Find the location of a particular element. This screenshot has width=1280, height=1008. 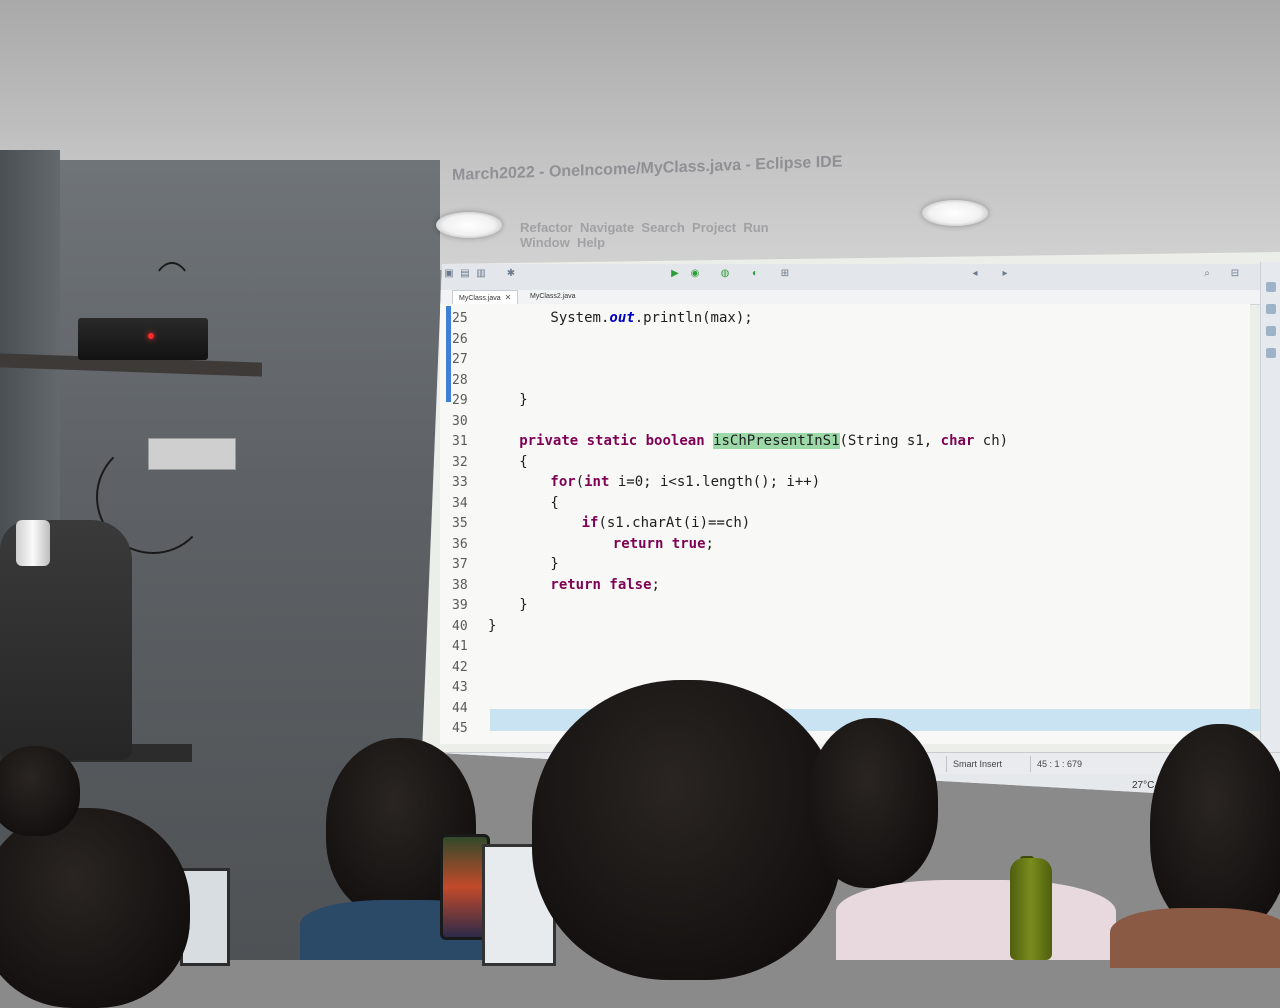

code-line: 41 is located at coordinates (852, 646).